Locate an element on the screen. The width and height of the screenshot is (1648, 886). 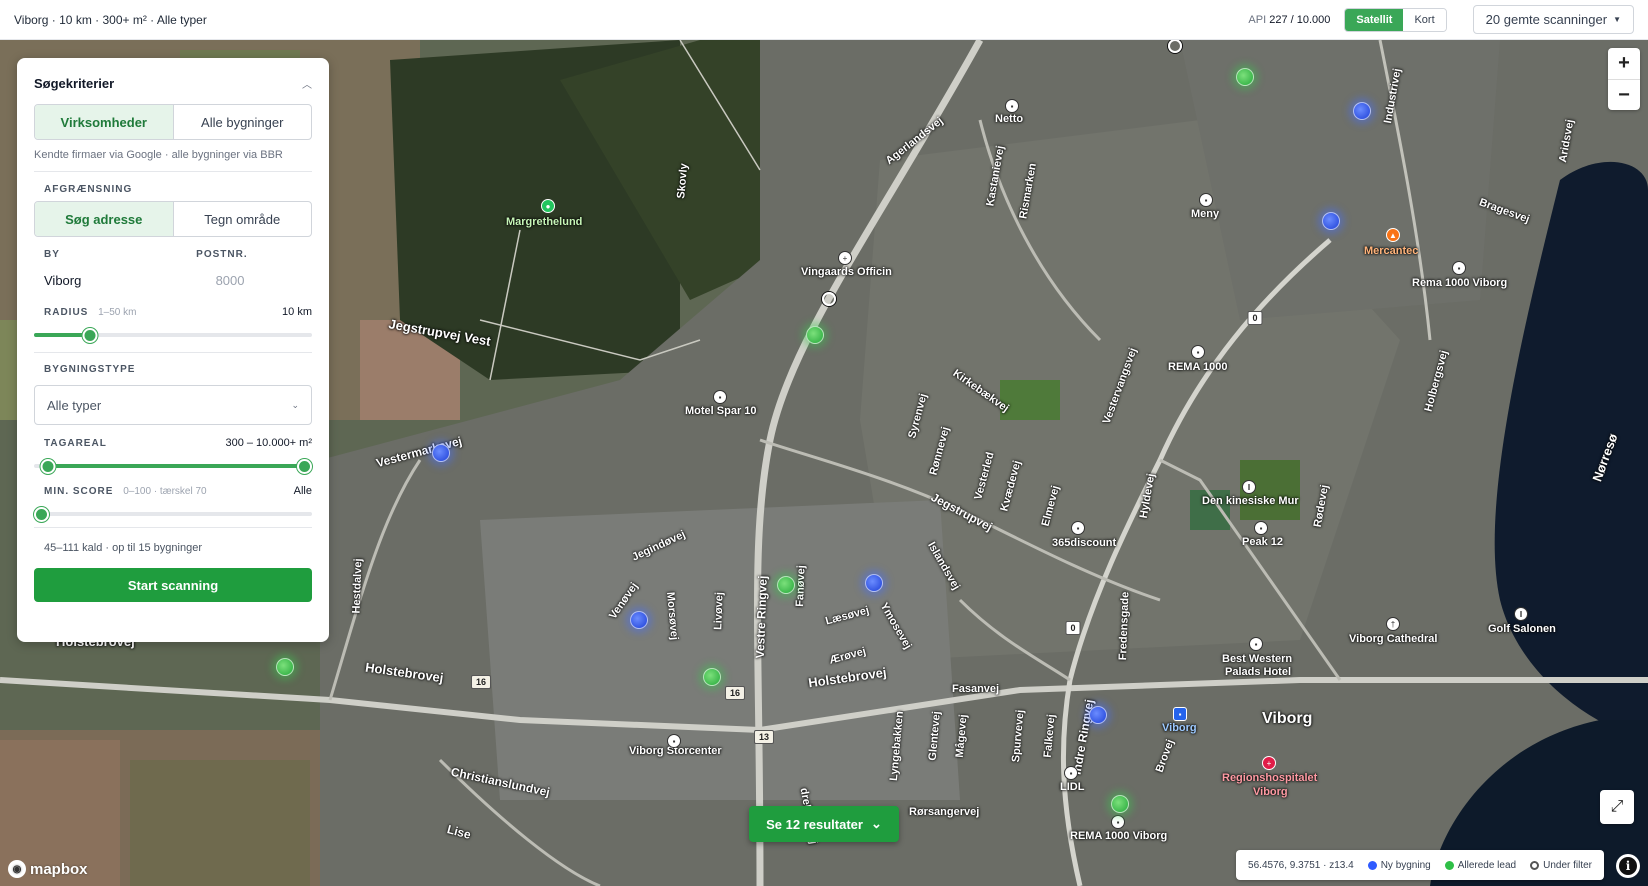
start-scan-button: Start scanning is located at coordinates (173, 585).